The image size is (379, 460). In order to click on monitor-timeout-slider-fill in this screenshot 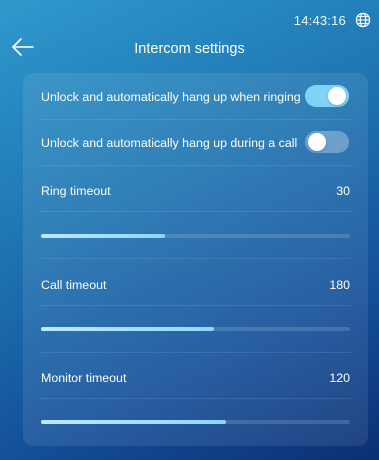, I will do `click(134, 422)`.